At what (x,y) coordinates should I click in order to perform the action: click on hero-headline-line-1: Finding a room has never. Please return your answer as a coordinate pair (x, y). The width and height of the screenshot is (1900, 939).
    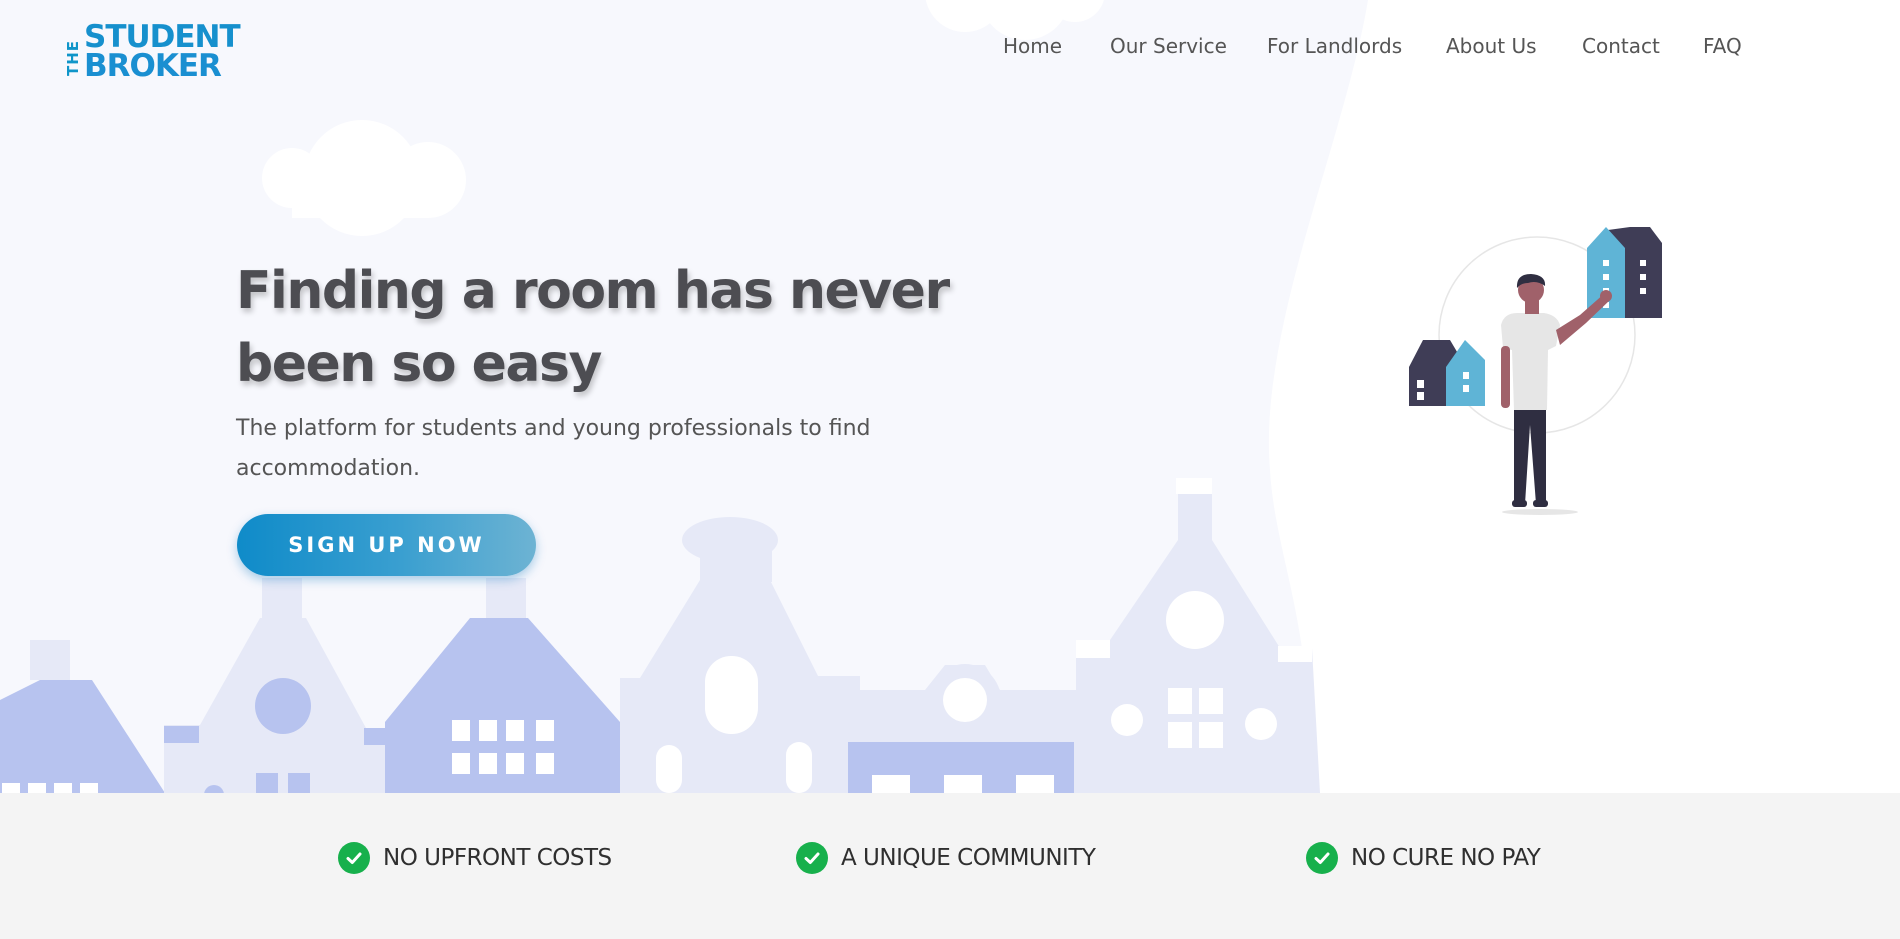
    Looking at the image, I should click on (593, 291).